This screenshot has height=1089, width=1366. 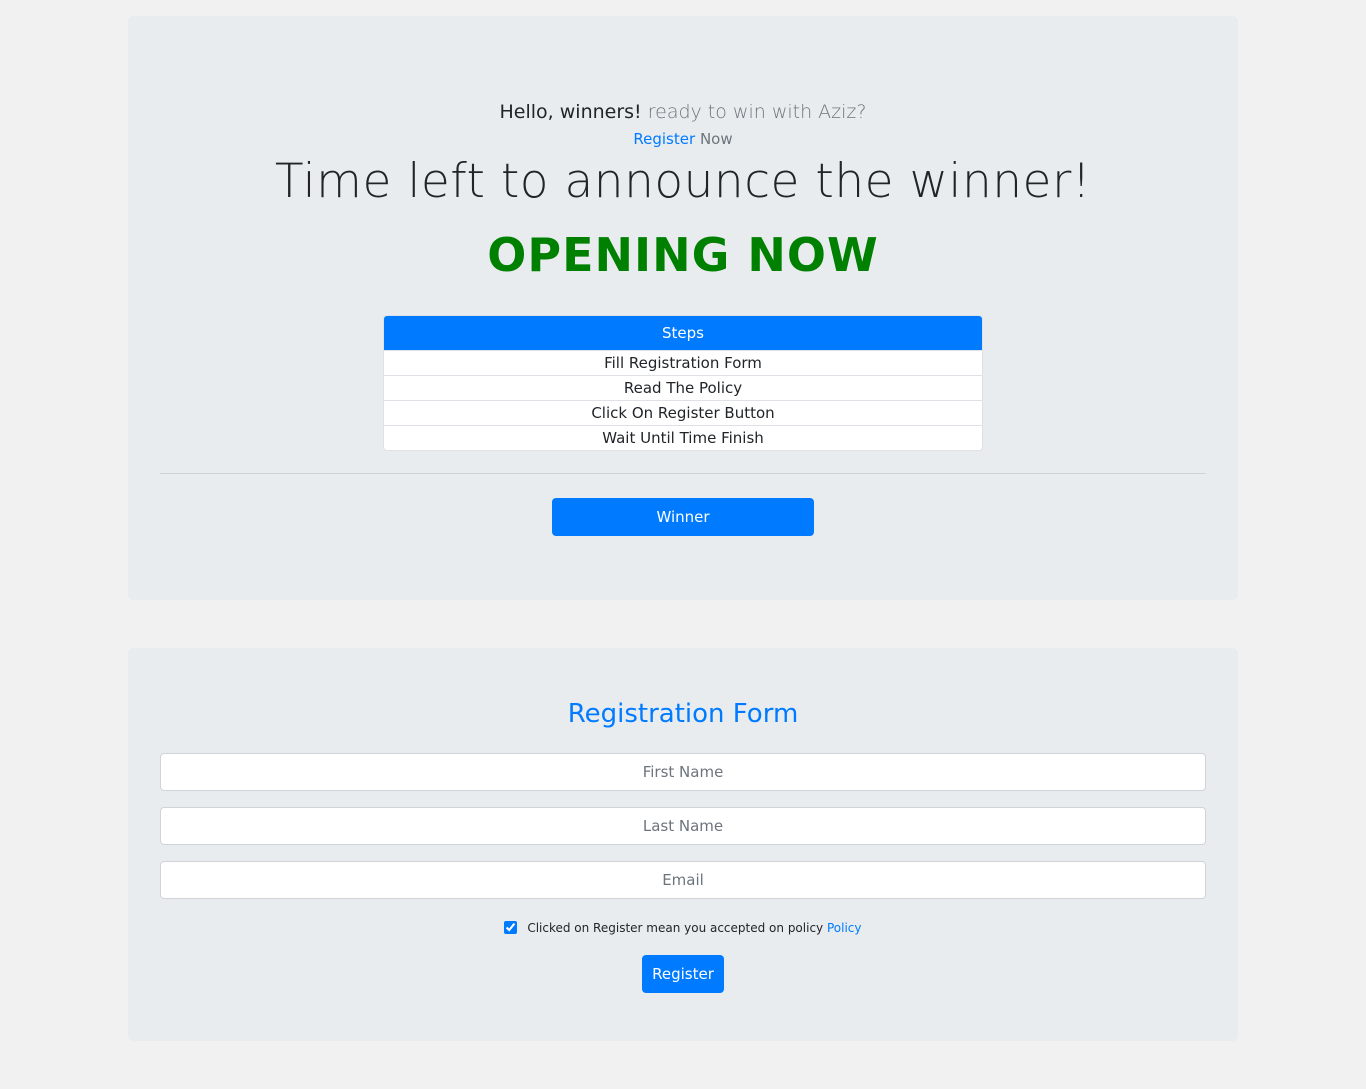 I want to click on status-text: OPENING NOW, so click(x=683, y=255).